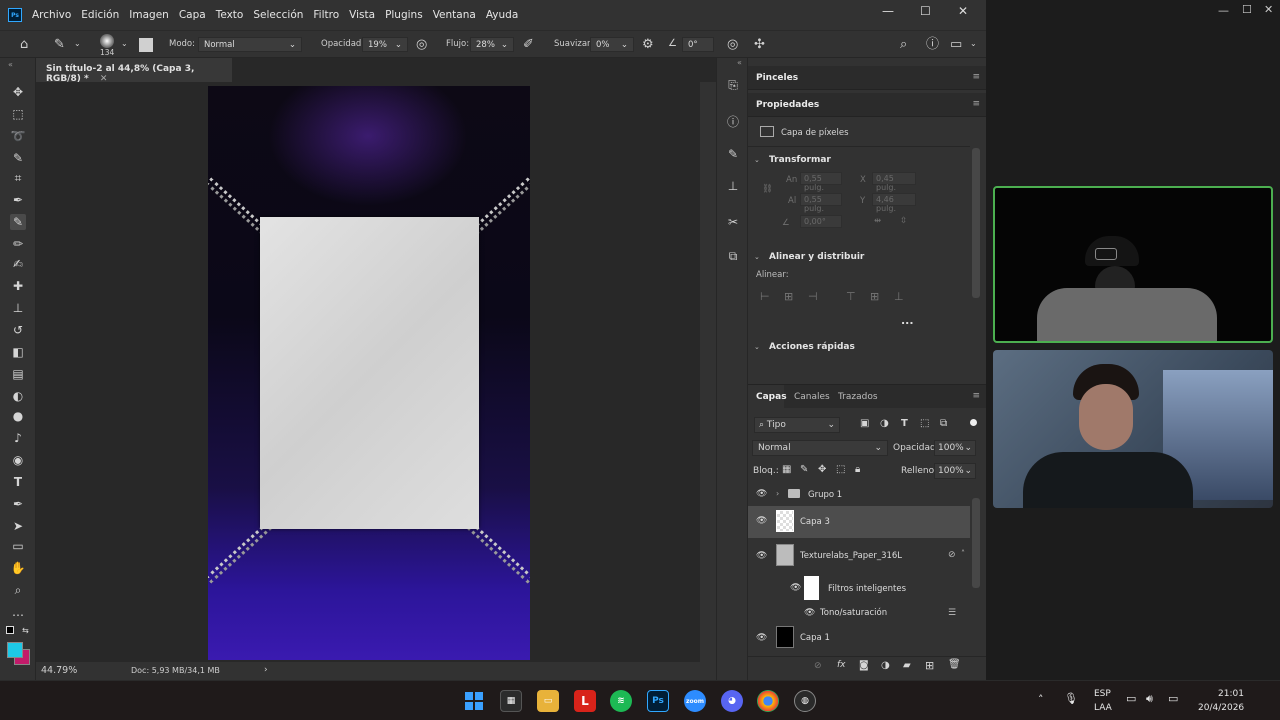 The width and height of the screenshot is (1280, 720). What do you see at coordinates (766, 296) in the screenshot?
I see `align-left-icon: ⊢` at bounding box center [766, 296].